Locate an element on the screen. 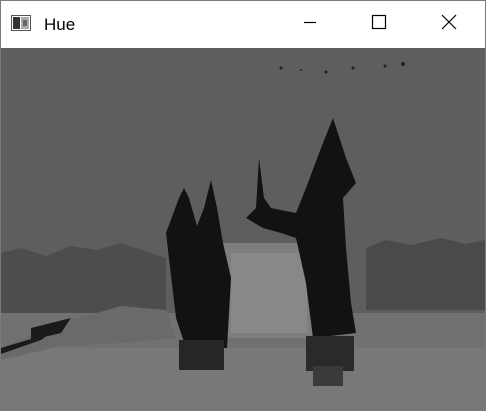 This screenshot has width=486, height=411. minimize-icon is located at coordinates (310, 24).